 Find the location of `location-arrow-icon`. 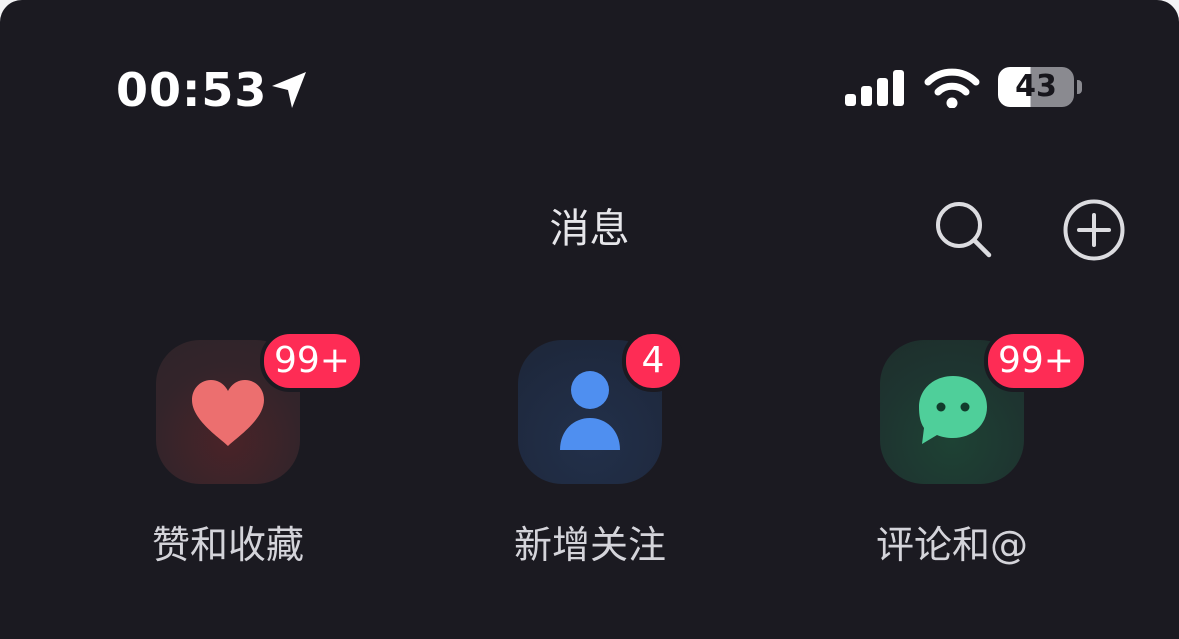

location-arrow-icon is located at coordinates (289, 90).